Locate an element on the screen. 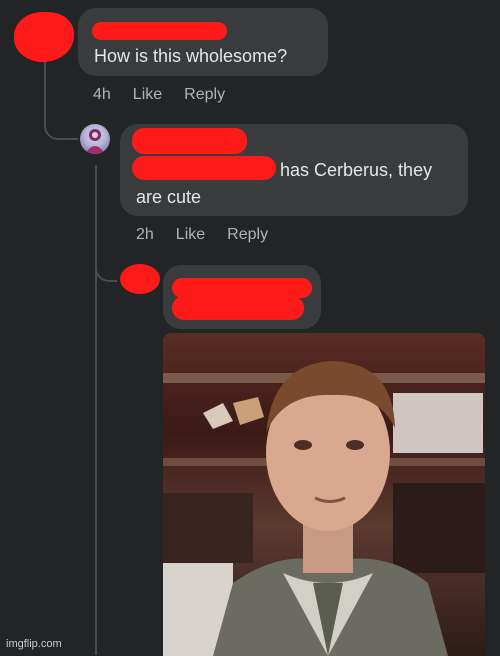  like-button-1: Like is located at coordinates (147, 95).